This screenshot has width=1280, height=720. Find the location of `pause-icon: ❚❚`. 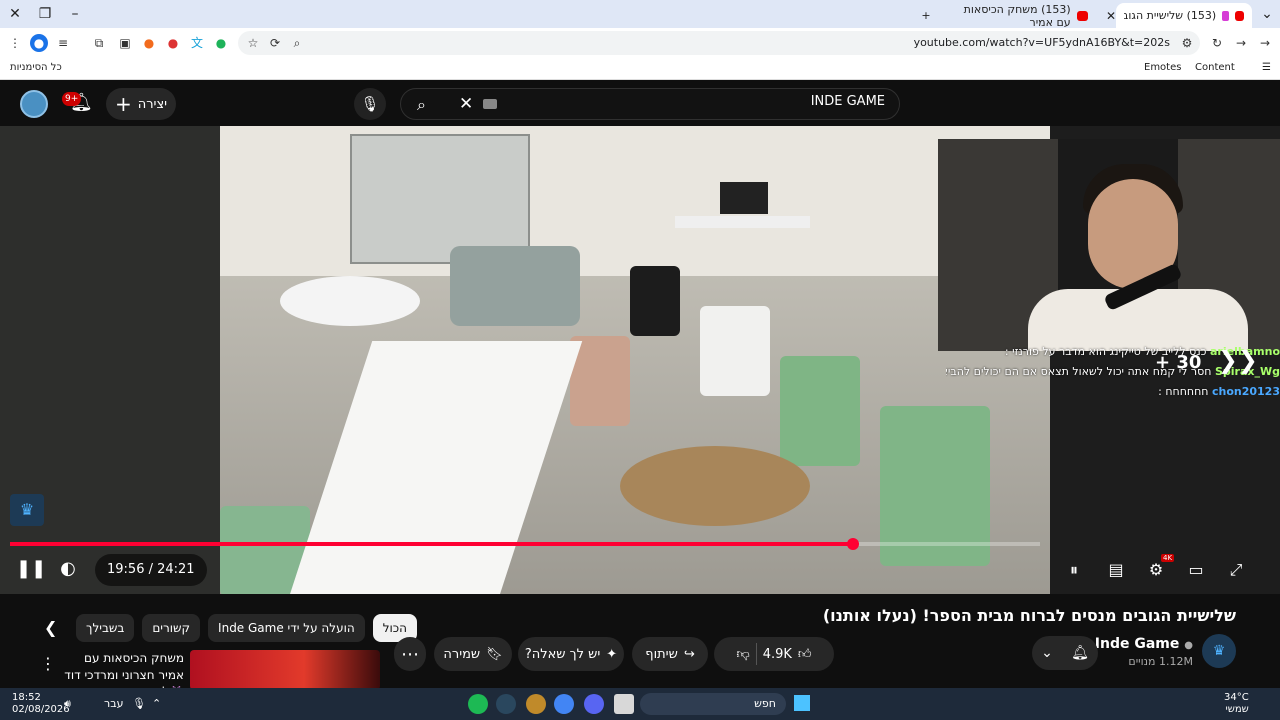

pause-icon: ❚❚ is located at coordinates (31, 568).